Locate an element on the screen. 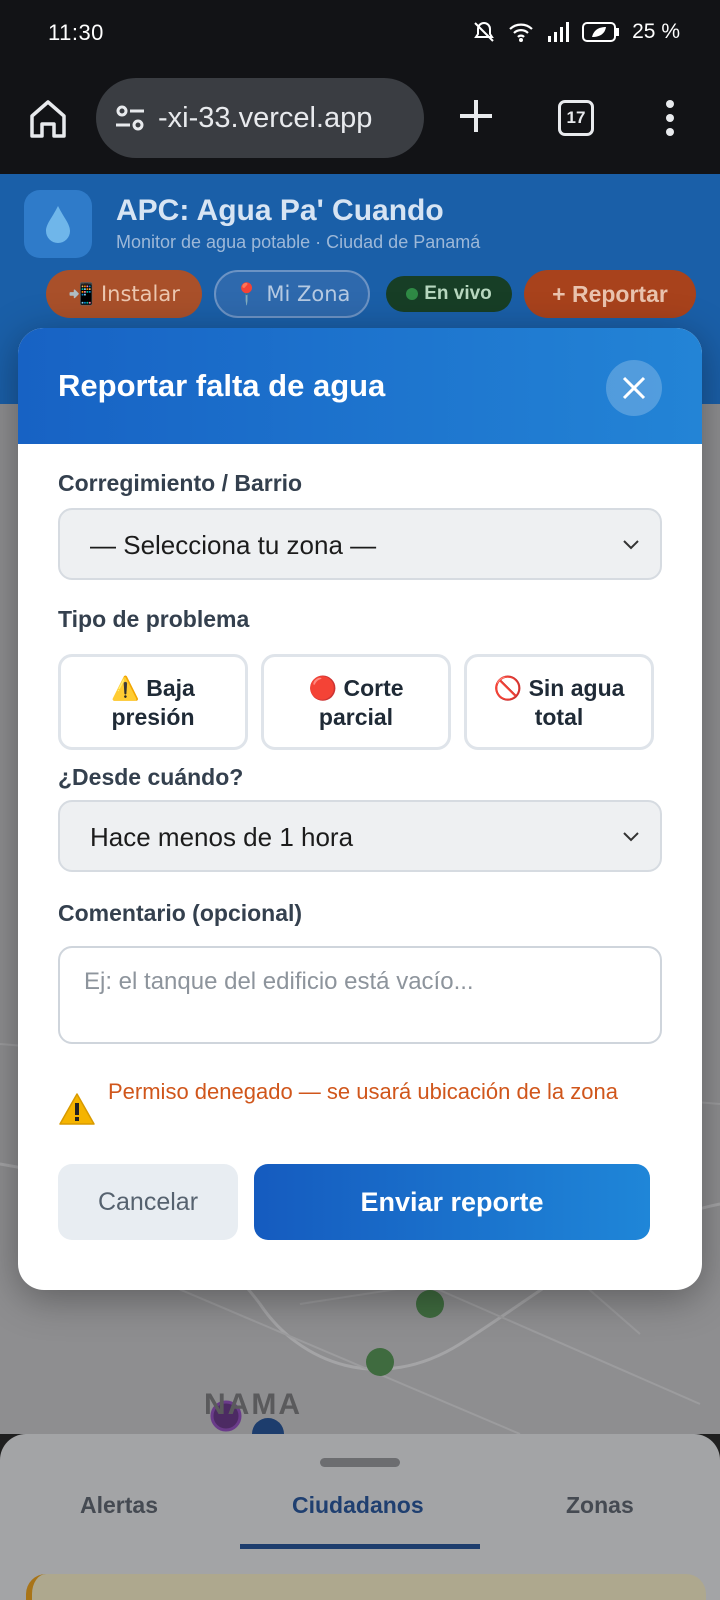  submit-report-button: Enviar reporte is located at coordinates (452, 1202).